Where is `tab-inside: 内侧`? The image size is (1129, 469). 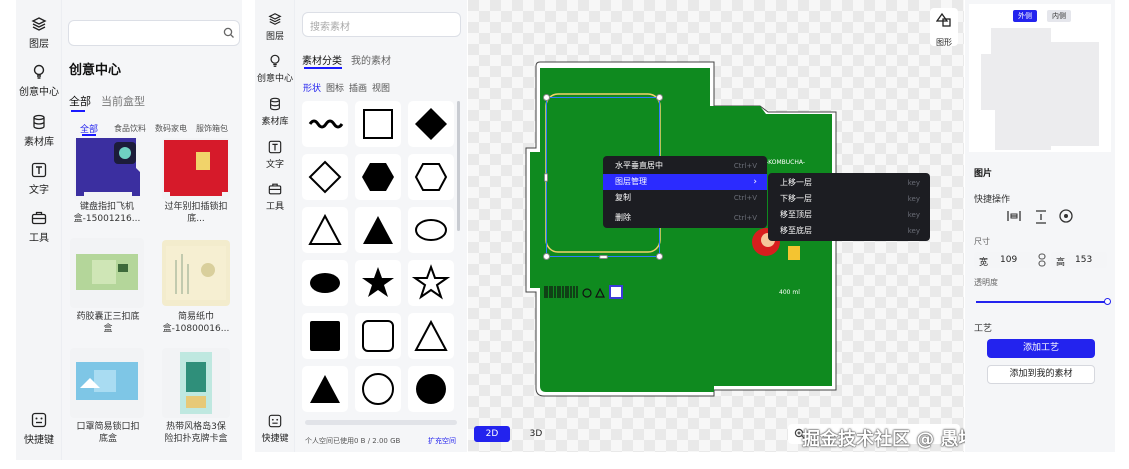 tab-inside: 内侧 is located at coordinates (1059, 16).